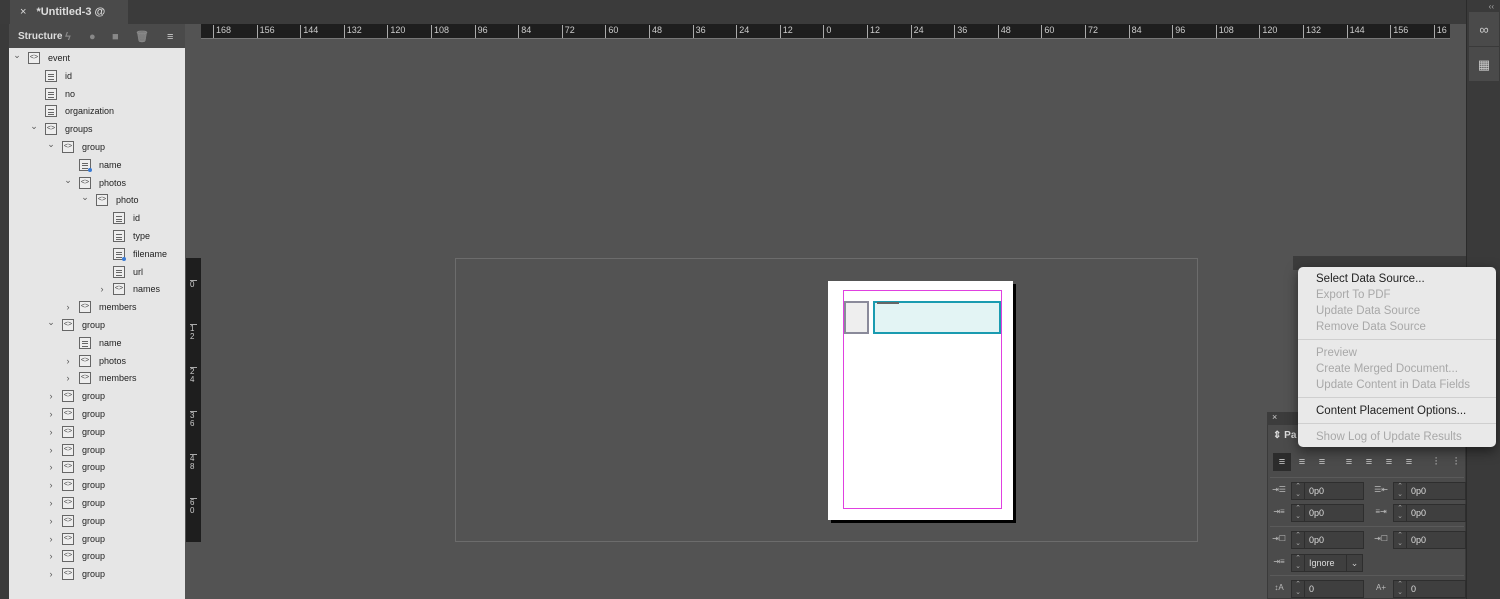  I want to click on data-merge-icon: ▦, so click(1484, 64).